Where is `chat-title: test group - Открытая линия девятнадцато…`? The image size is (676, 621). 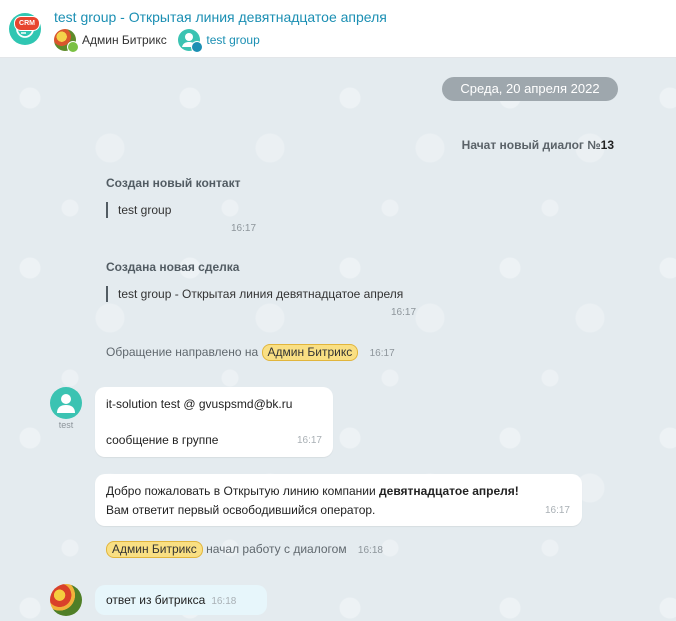 chat-title: test group - Открытая линия девятнадцато… is located at coordinates (220, 17).